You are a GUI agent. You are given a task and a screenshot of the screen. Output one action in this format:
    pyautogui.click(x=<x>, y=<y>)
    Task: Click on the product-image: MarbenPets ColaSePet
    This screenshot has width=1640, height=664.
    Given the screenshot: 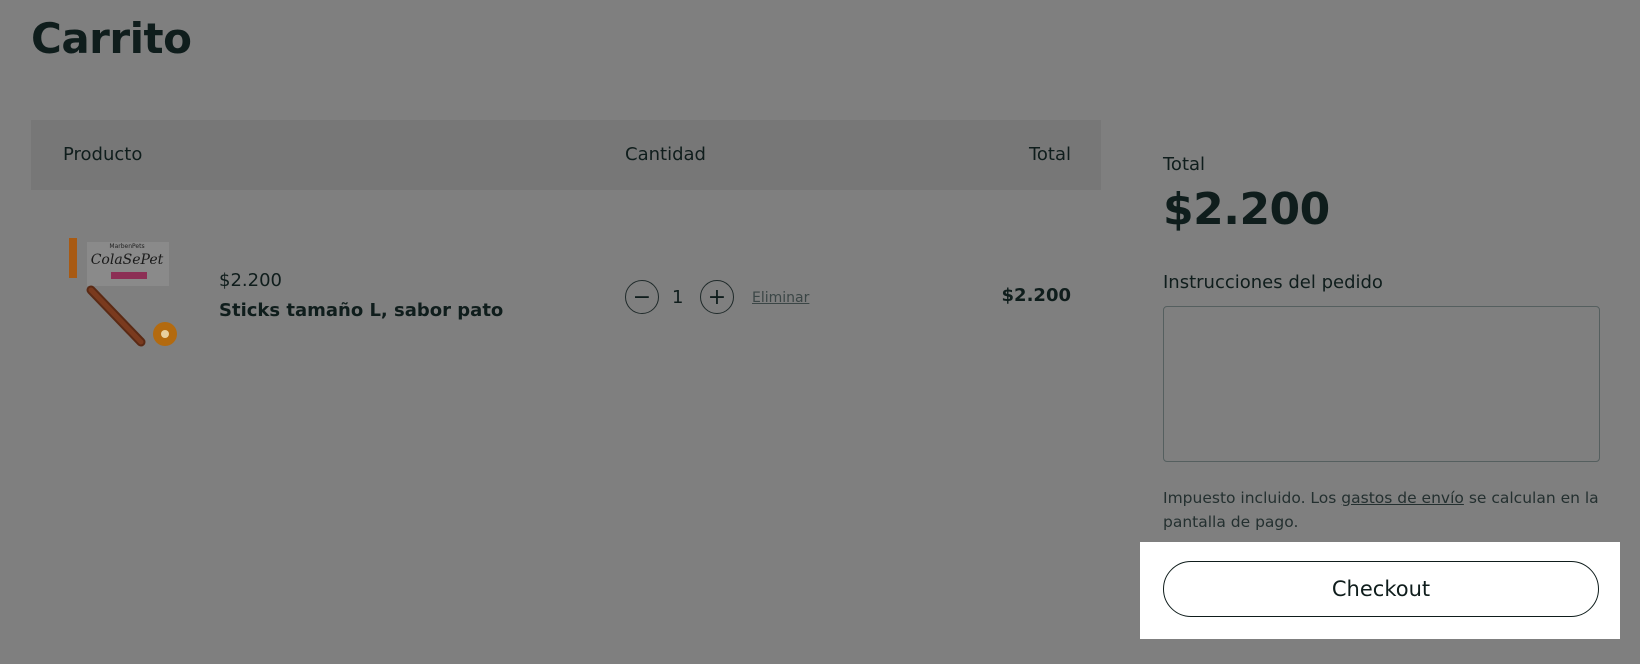 What is the action you would take?
    pyautogui.click(x=125, y=294)
    